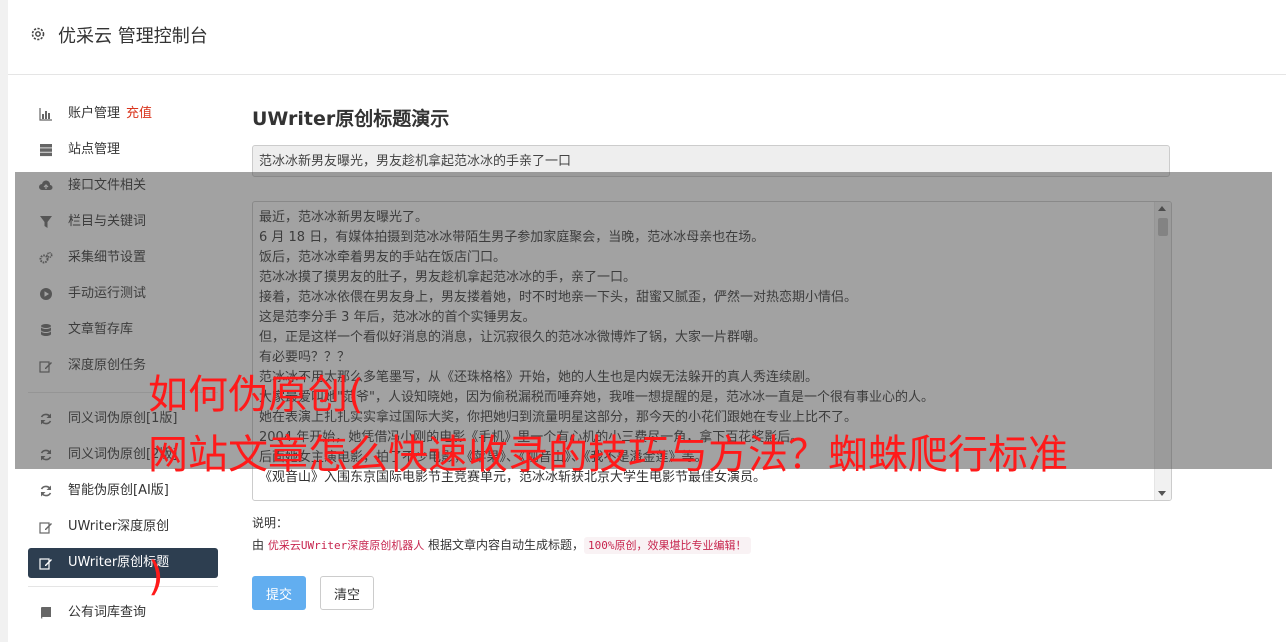 Image resolution: width=1286 pixels, height=642 pixels. What do you see at coordinates (258, 545) in the screenshot?
I see `note-prefix: 由` at bounding box center [258, 545].